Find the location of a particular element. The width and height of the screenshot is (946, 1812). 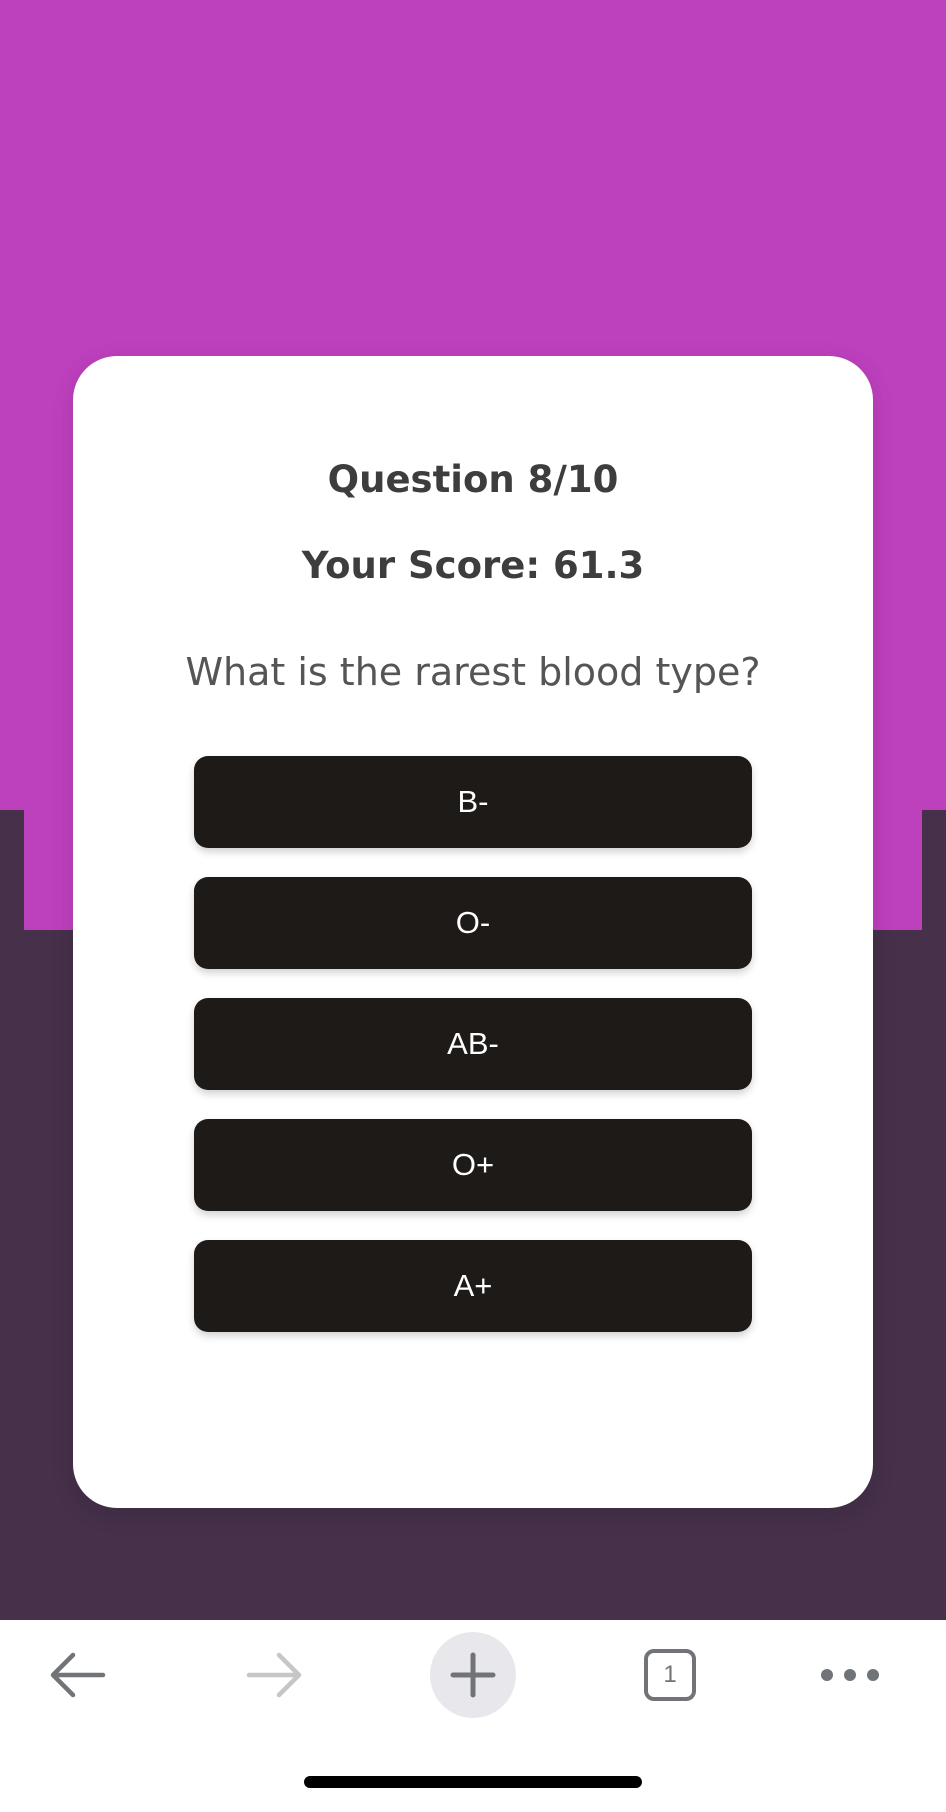

back-button is located at coordinates (77, 1674).